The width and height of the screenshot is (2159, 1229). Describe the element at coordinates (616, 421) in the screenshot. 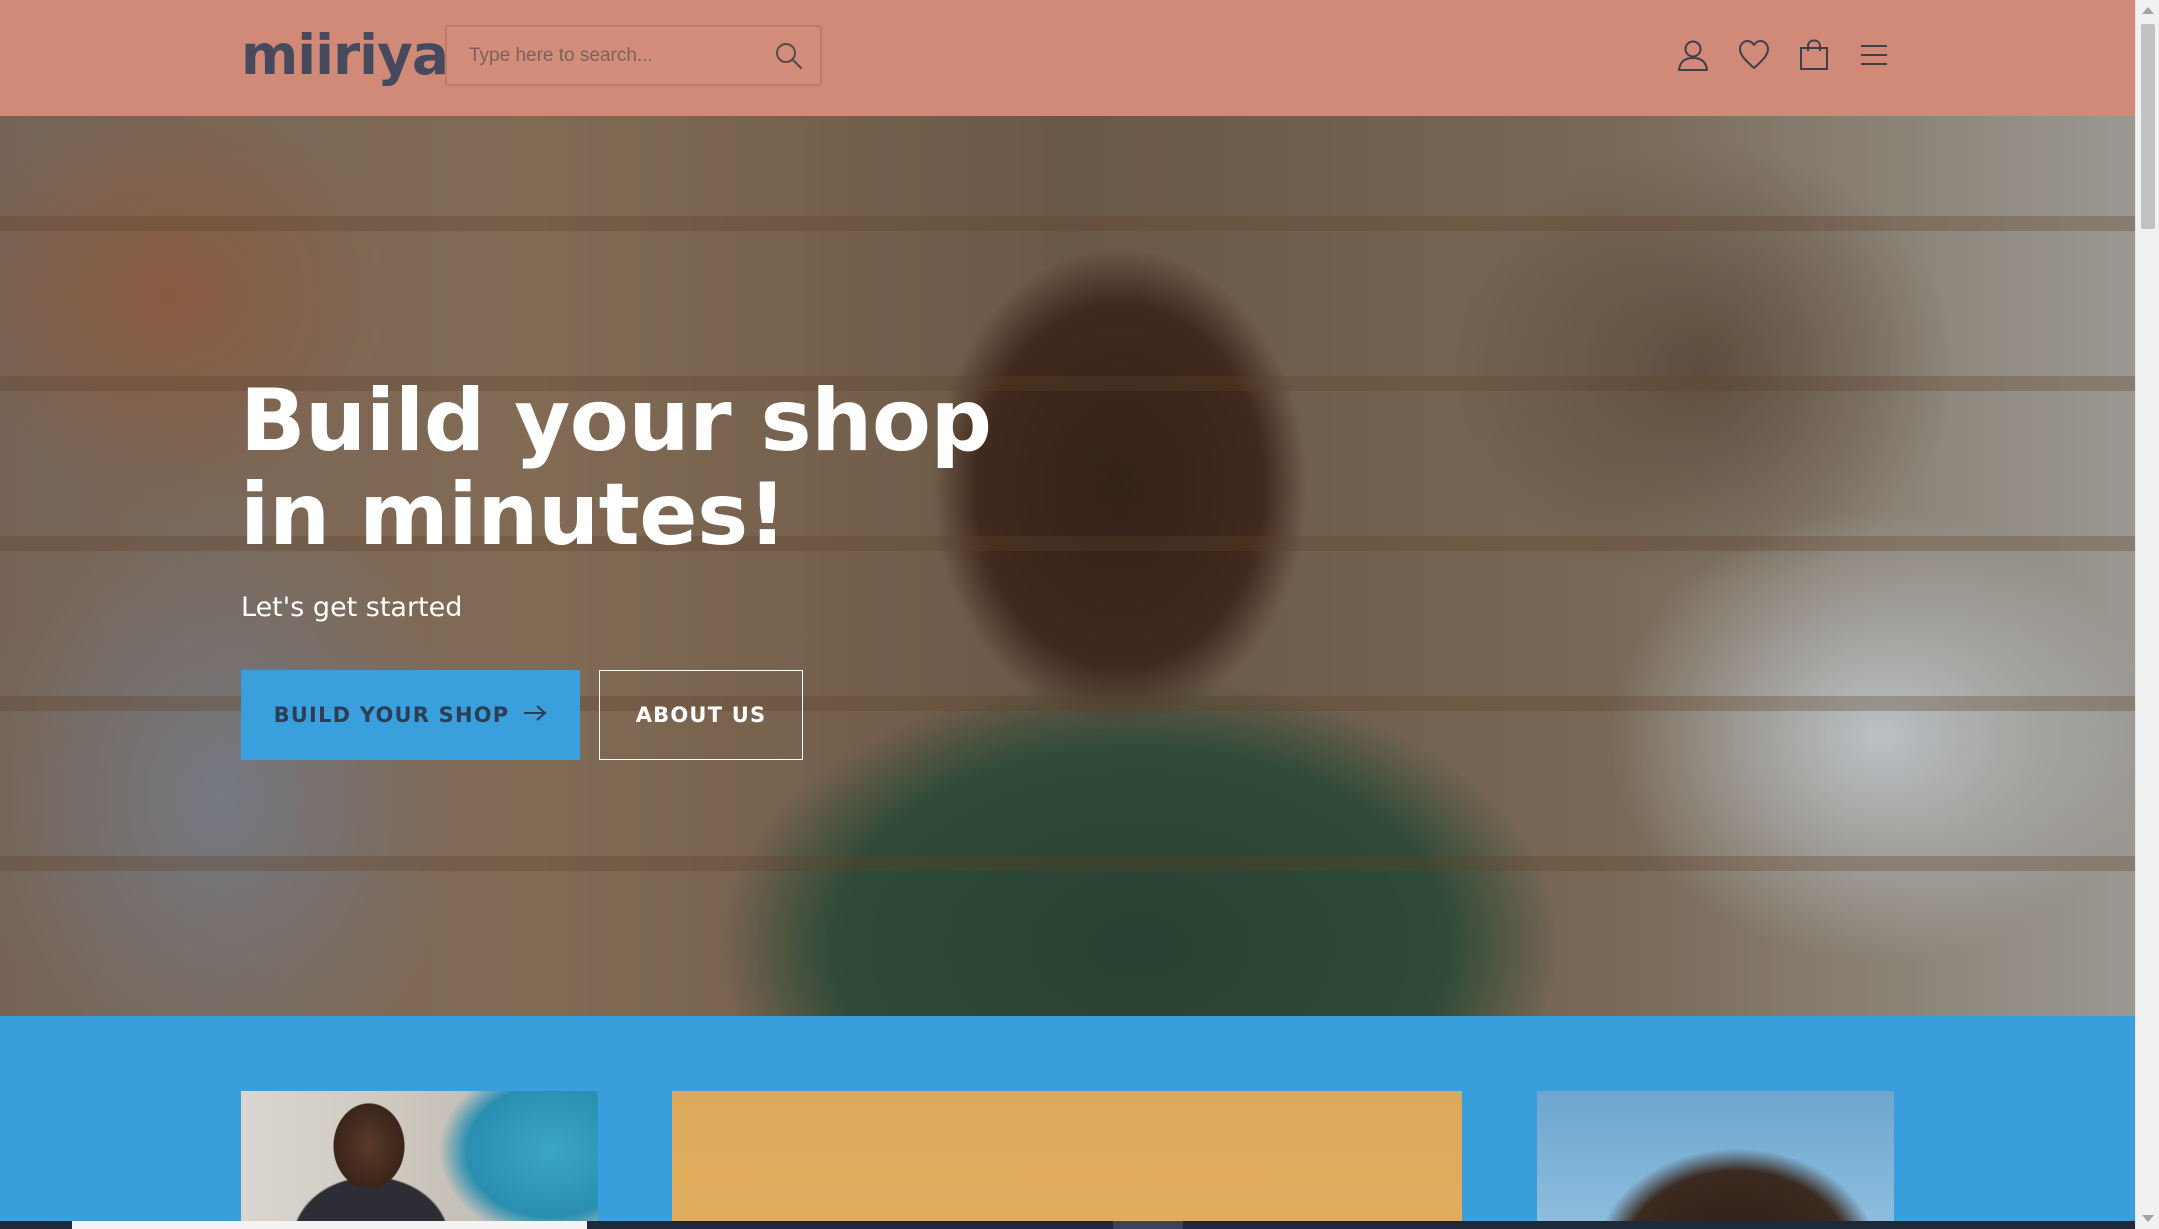

I see `hero-title-line-1: Build your shop` at that location.